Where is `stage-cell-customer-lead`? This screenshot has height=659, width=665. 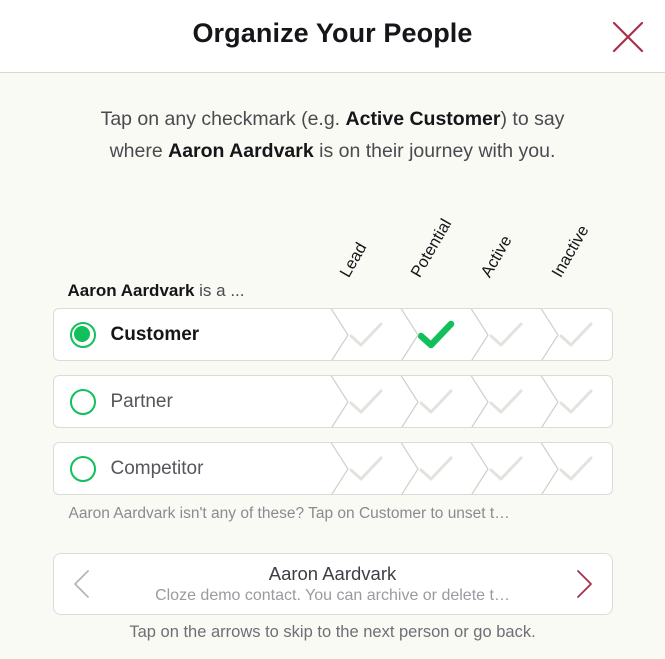 stage-cell-customer-lead is located at coordinates (365, 334).